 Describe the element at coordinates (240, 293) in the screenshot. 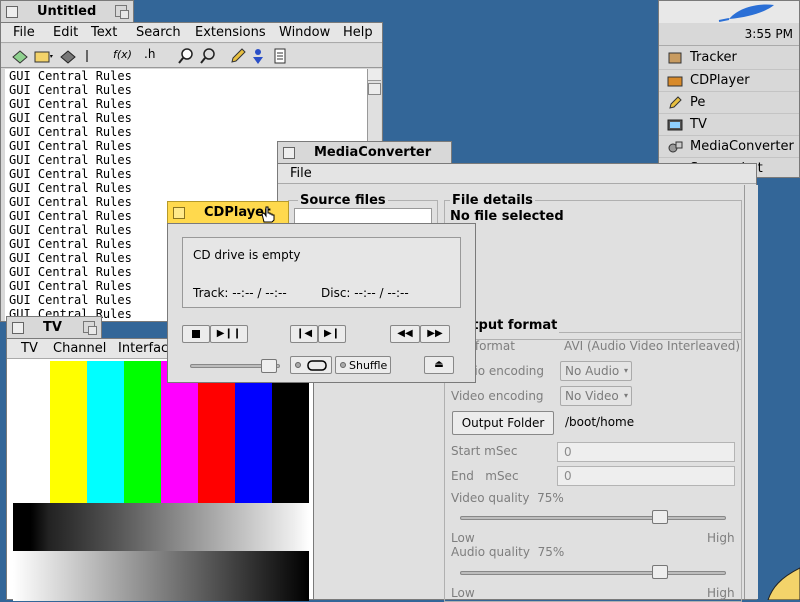

I see `track-time: Track: --:-- / --:--` at that location.